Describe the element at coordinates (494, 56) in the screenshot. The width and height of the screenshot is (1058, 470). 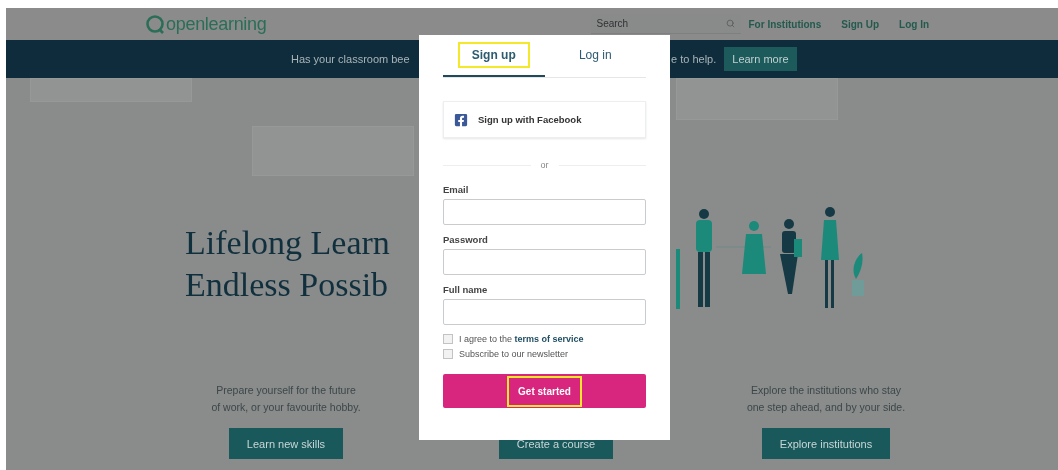
I see `modal-tab: Sign up` at that location.